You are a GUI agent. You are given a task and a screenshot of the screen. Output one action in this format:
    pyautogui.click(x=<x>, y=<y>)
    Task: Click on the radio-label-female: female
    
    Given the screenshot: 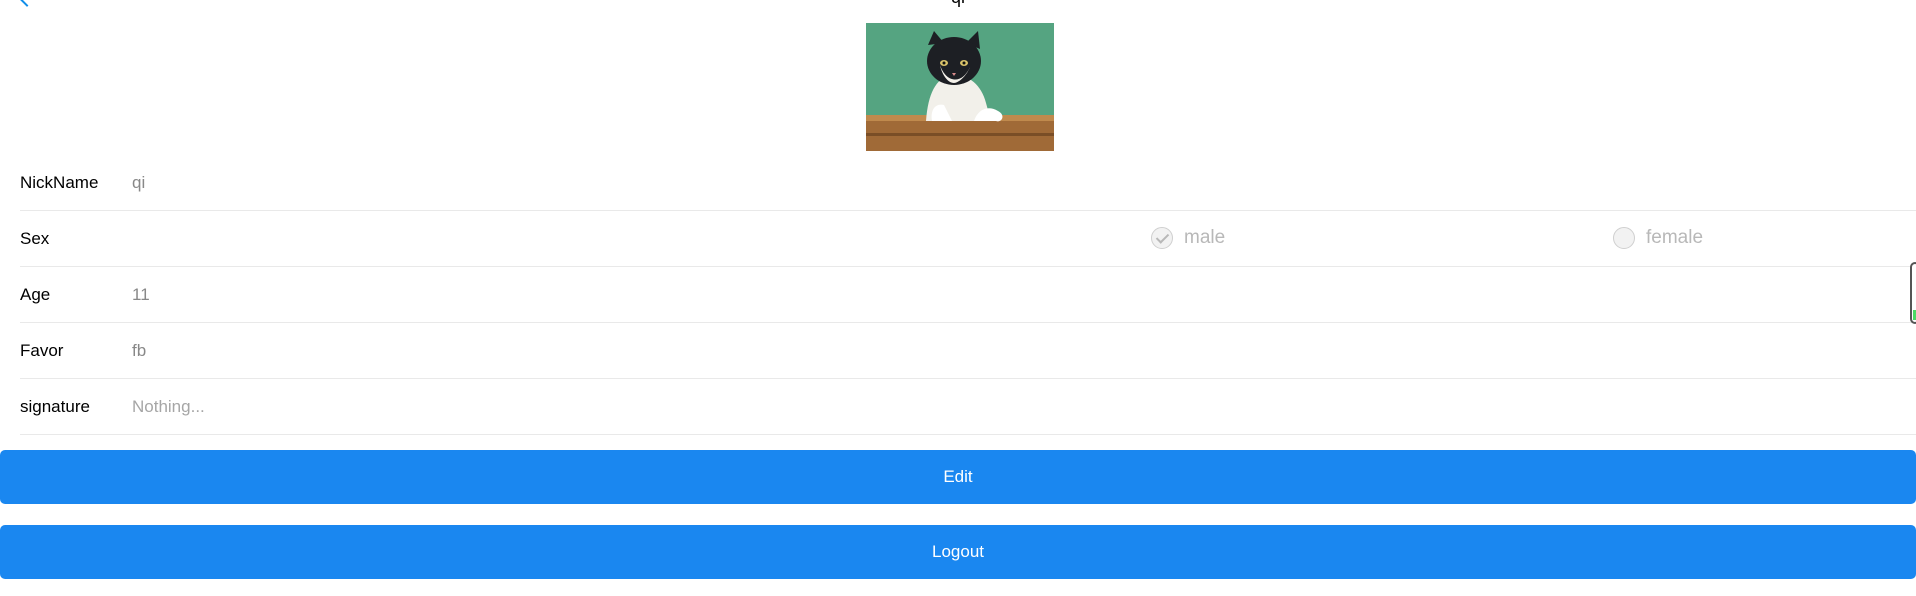 What is the action you would take?
    pyautogui.click(x=1675, y=237)
    